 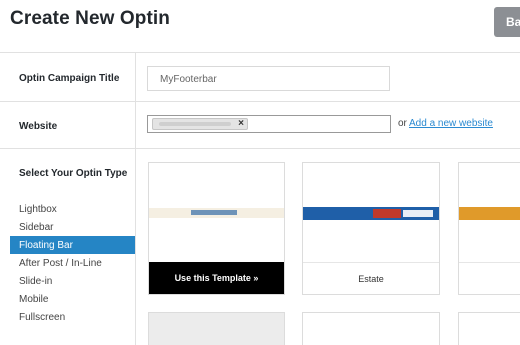 I want to click on optin-type-slide-in: Slide-in, so click(x=72, y=281).